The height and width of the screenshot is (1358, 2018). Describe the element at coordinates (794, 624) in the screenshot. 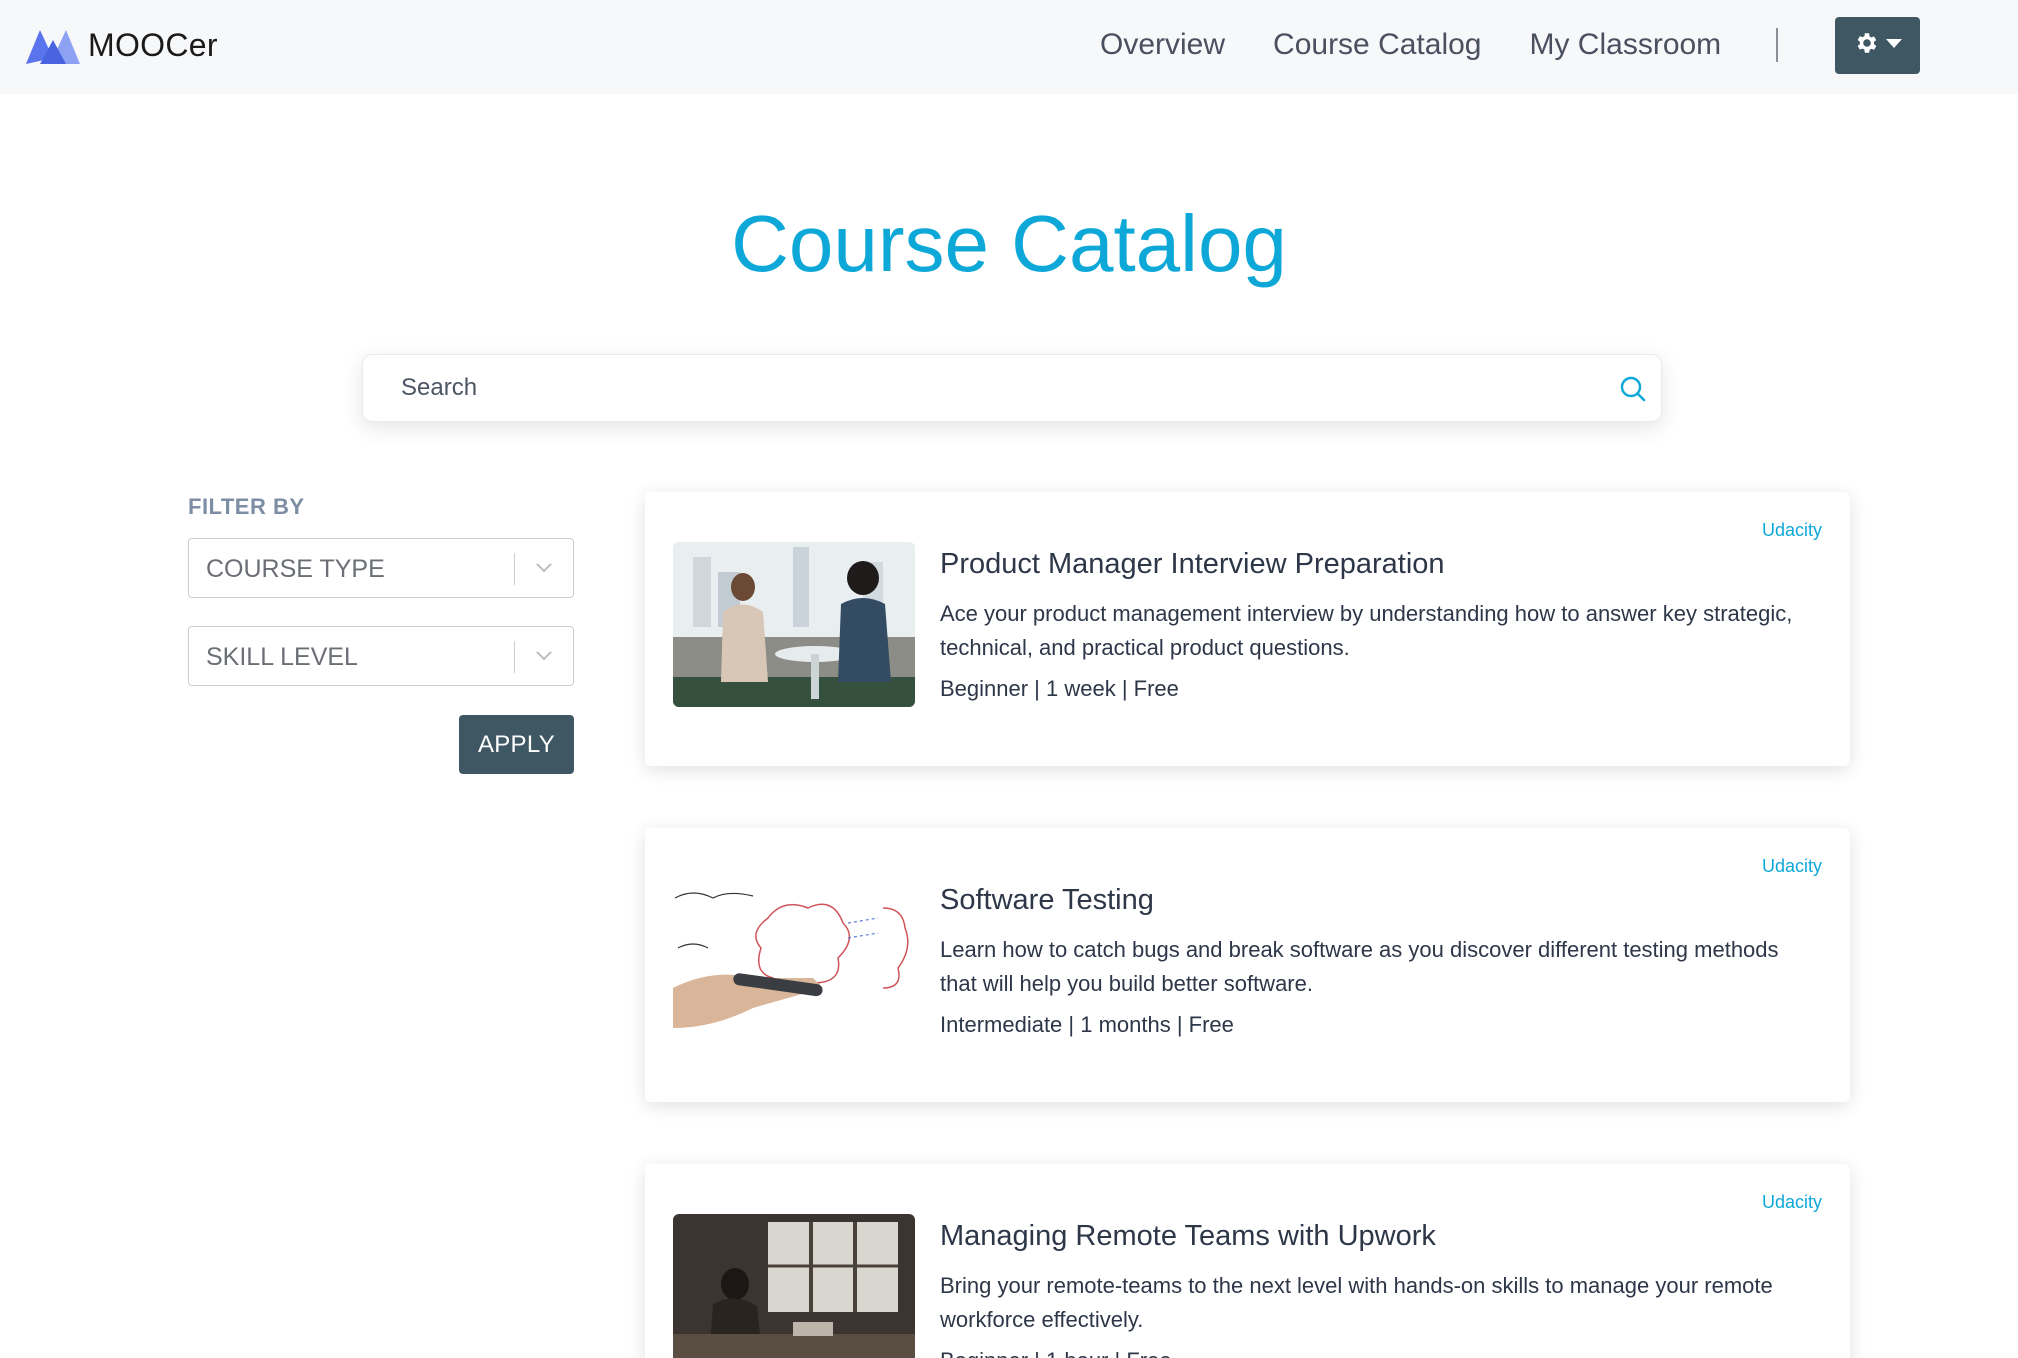

I see `course-thumbnail-meeting` at that location.